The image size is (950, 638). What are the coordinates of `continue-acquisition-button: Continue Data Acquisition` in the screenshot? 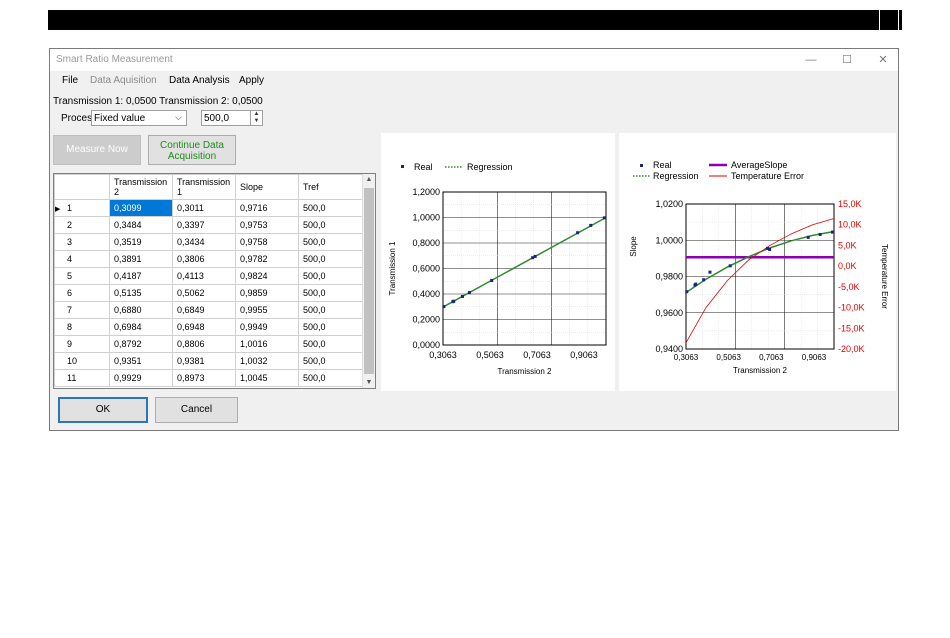 It's located at (192, 150).